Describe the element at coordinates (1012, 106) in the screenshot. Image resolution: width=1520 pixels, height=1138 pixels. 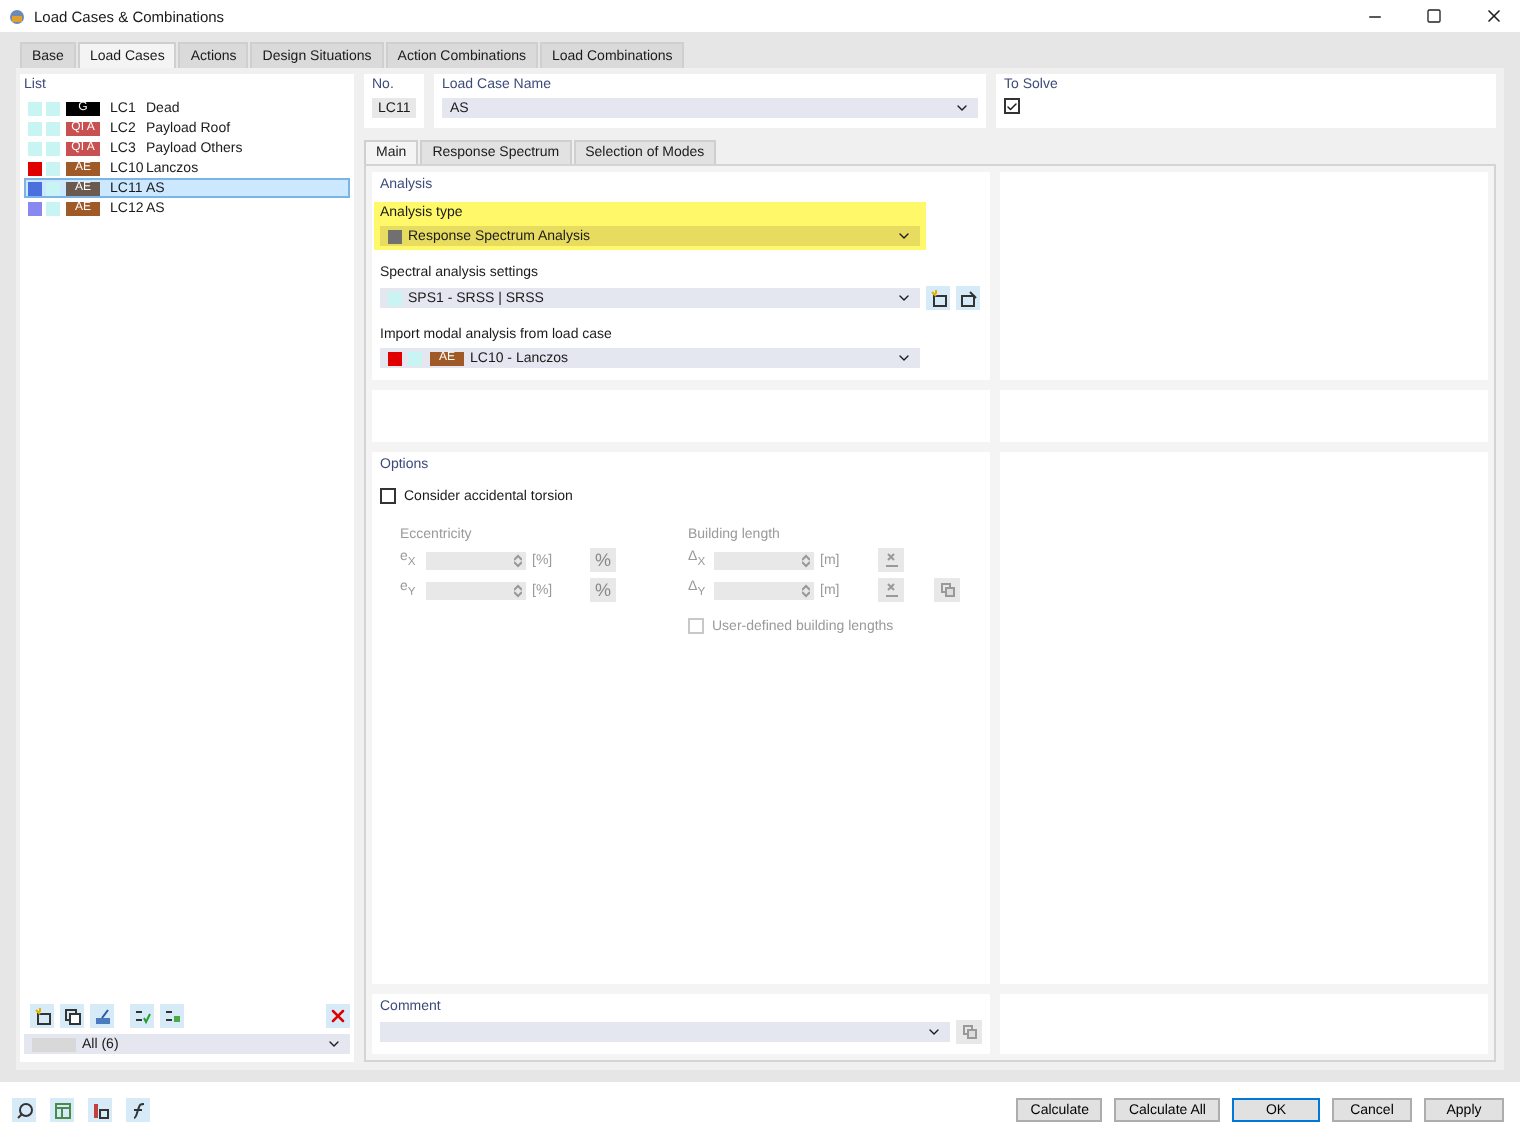
I see `to-solve-checkbox` at that location.